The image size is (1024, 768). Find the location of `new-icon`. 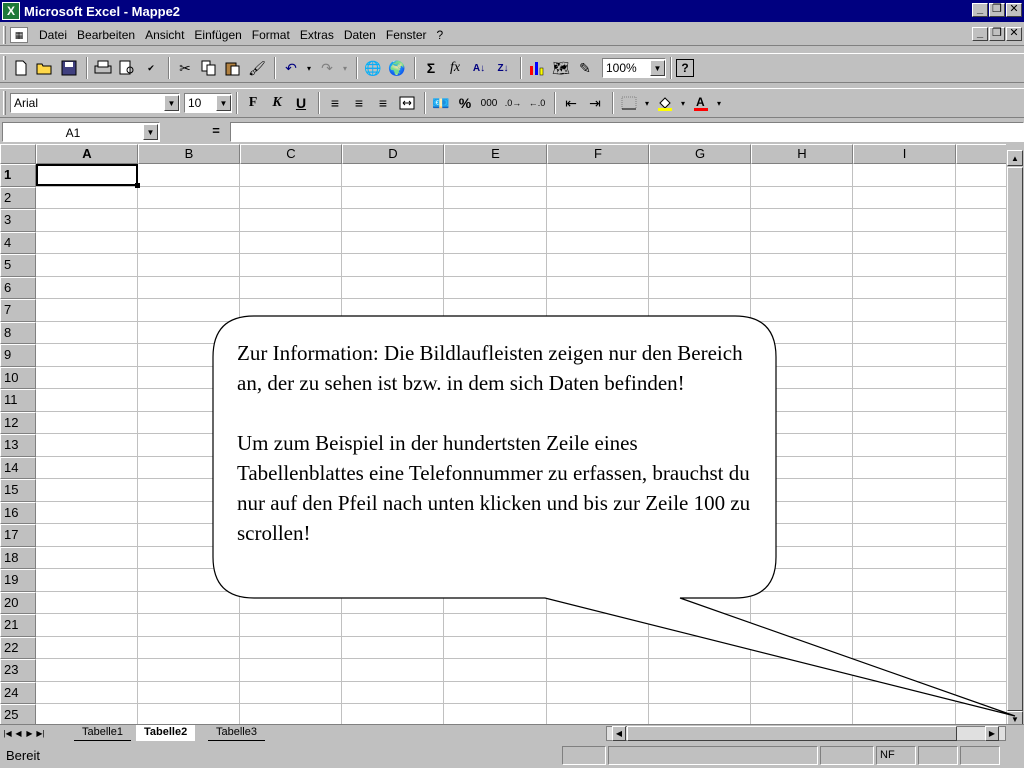

new-icon is located at coordinates (21, 68).